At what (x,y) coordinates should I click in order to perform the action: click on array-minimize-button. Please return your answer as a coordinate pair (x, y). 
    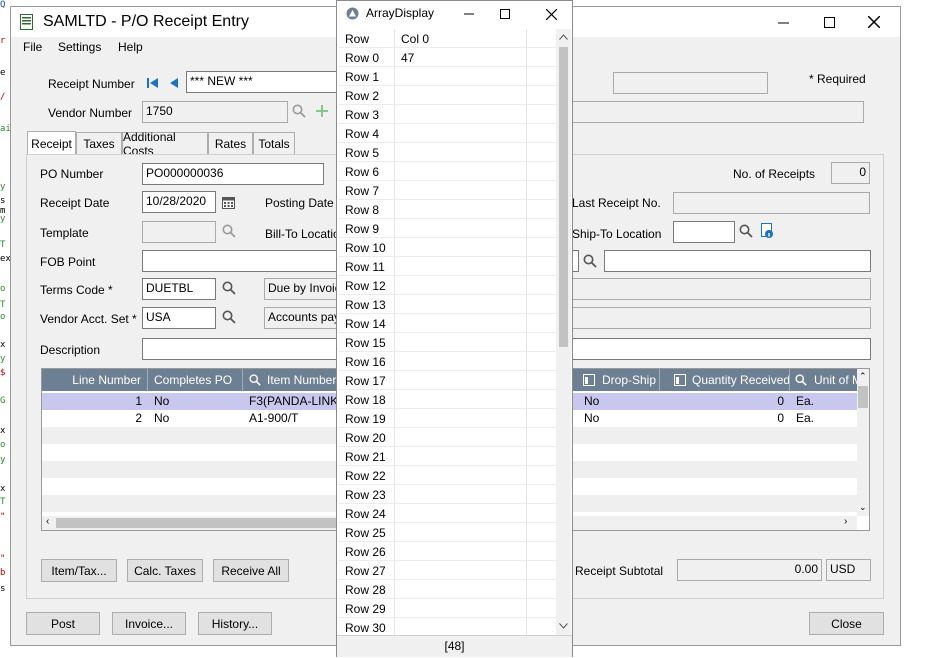
    Looking at the image, I should click on (469, 14).